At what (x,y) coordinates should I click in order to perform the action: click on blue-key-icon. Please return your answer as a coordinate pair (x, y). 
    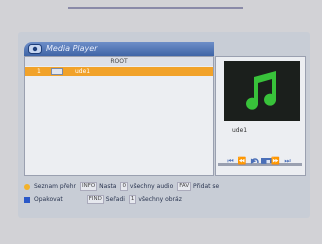
    Looking at the image, I should click on (27, 199).